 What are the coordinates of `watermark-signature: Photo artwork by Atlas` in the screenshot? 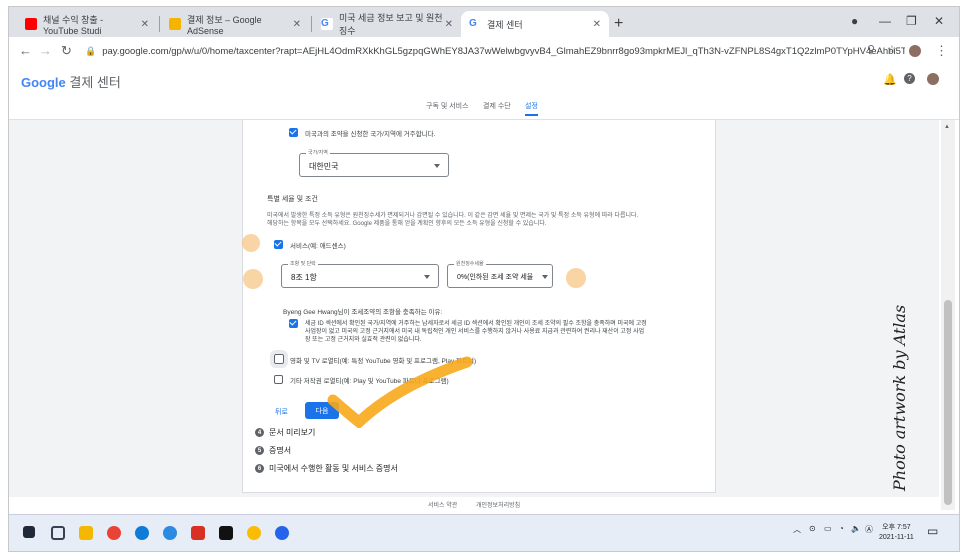 It's located at (899, 398).